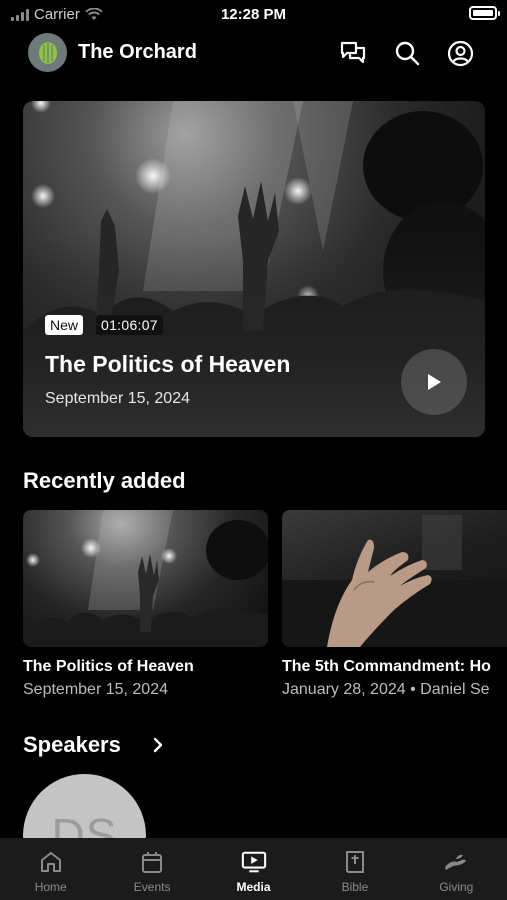 This screenshot has height=900, width=507. I want to click on play-icon, so click(434, 382).